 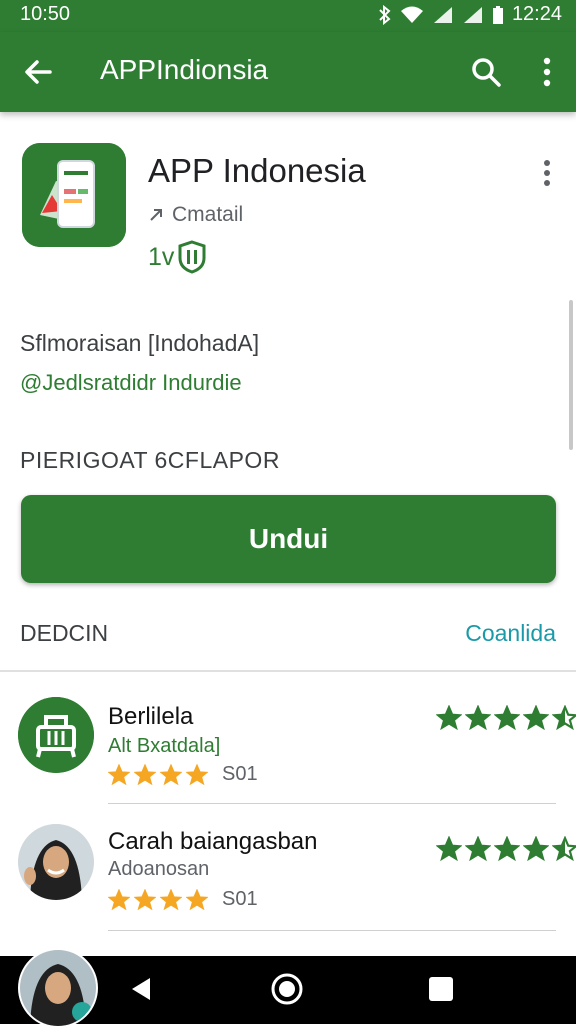 I want to click on description-link: @Jedlsratdidr Indurdie, so click(x=131, y=383).